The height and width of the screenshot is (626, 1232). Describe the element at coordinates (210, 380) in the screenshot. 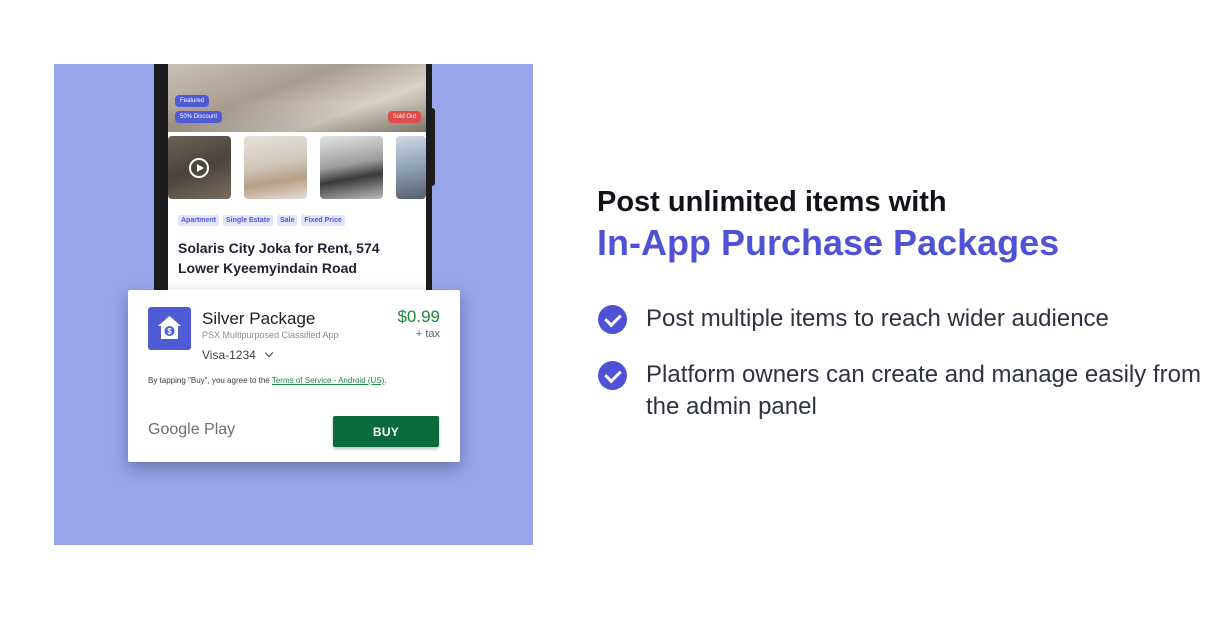

I see `terms-prefix: By tapping "Buy", you agree to the` at that location.